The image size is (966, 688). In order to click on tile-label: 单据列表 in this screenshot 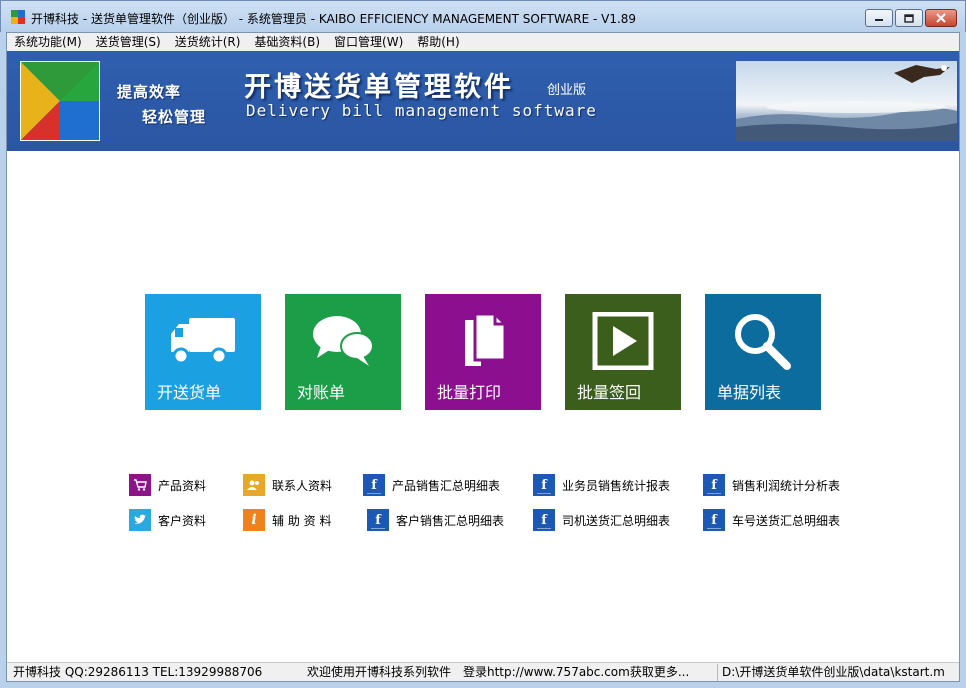, I will do `click(749, 392)`.